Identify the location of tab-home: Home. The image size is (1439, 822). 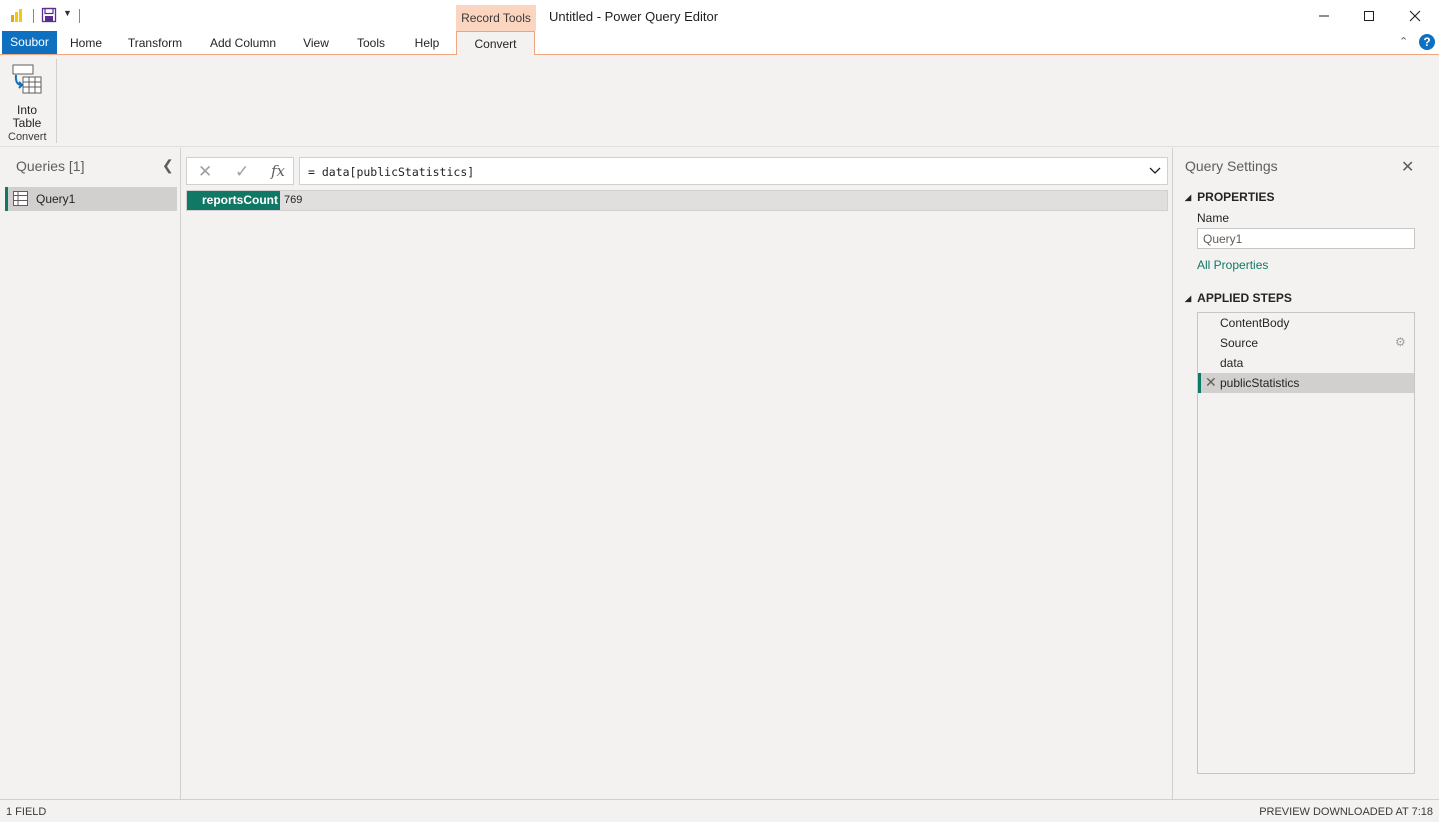
(86, 43).